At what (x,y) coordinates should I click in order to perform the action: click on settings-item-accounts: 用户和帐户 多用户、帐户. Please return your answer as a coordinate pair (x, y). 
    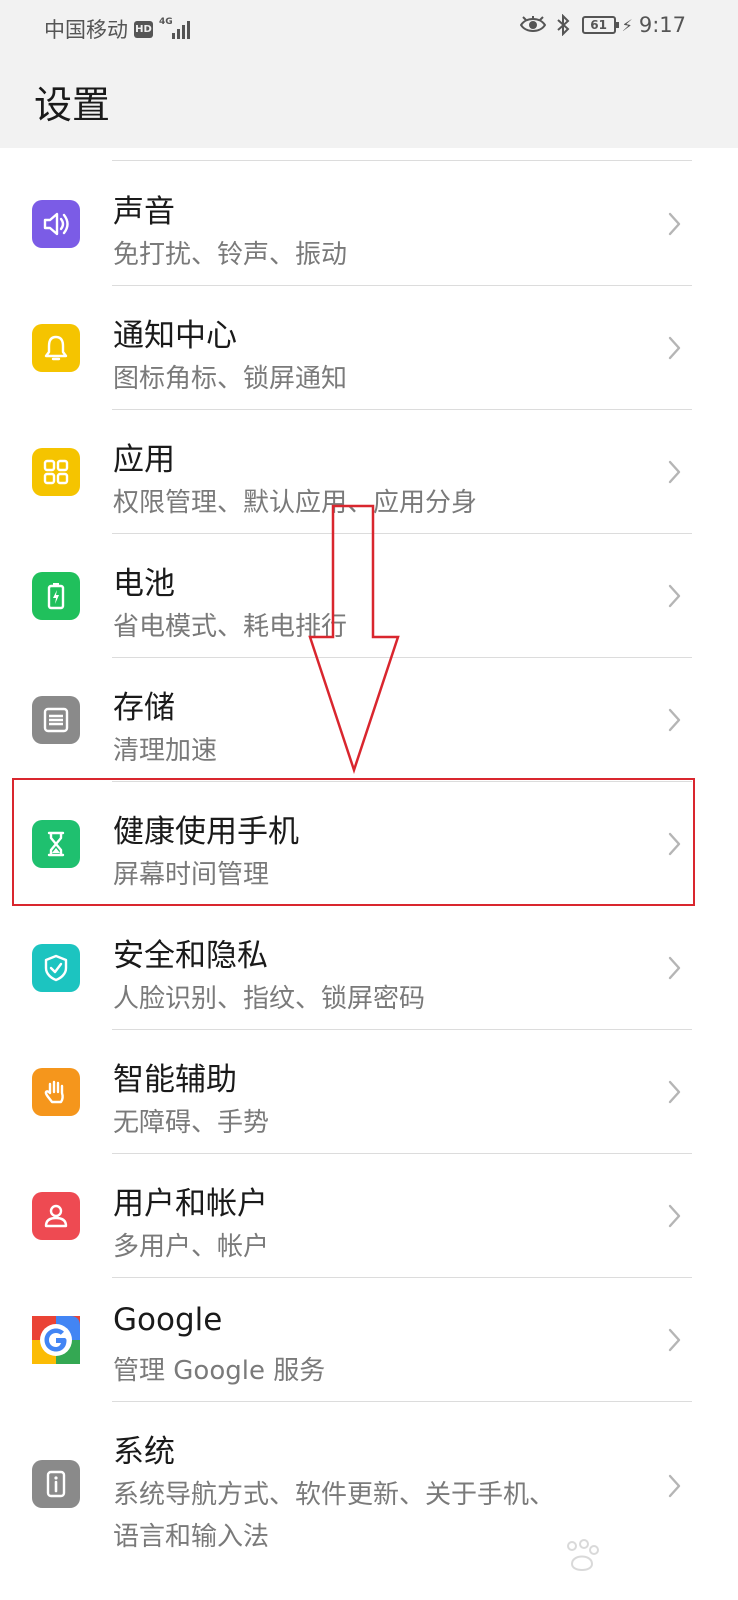
    Looking at the image, I should click on (369, 1216).